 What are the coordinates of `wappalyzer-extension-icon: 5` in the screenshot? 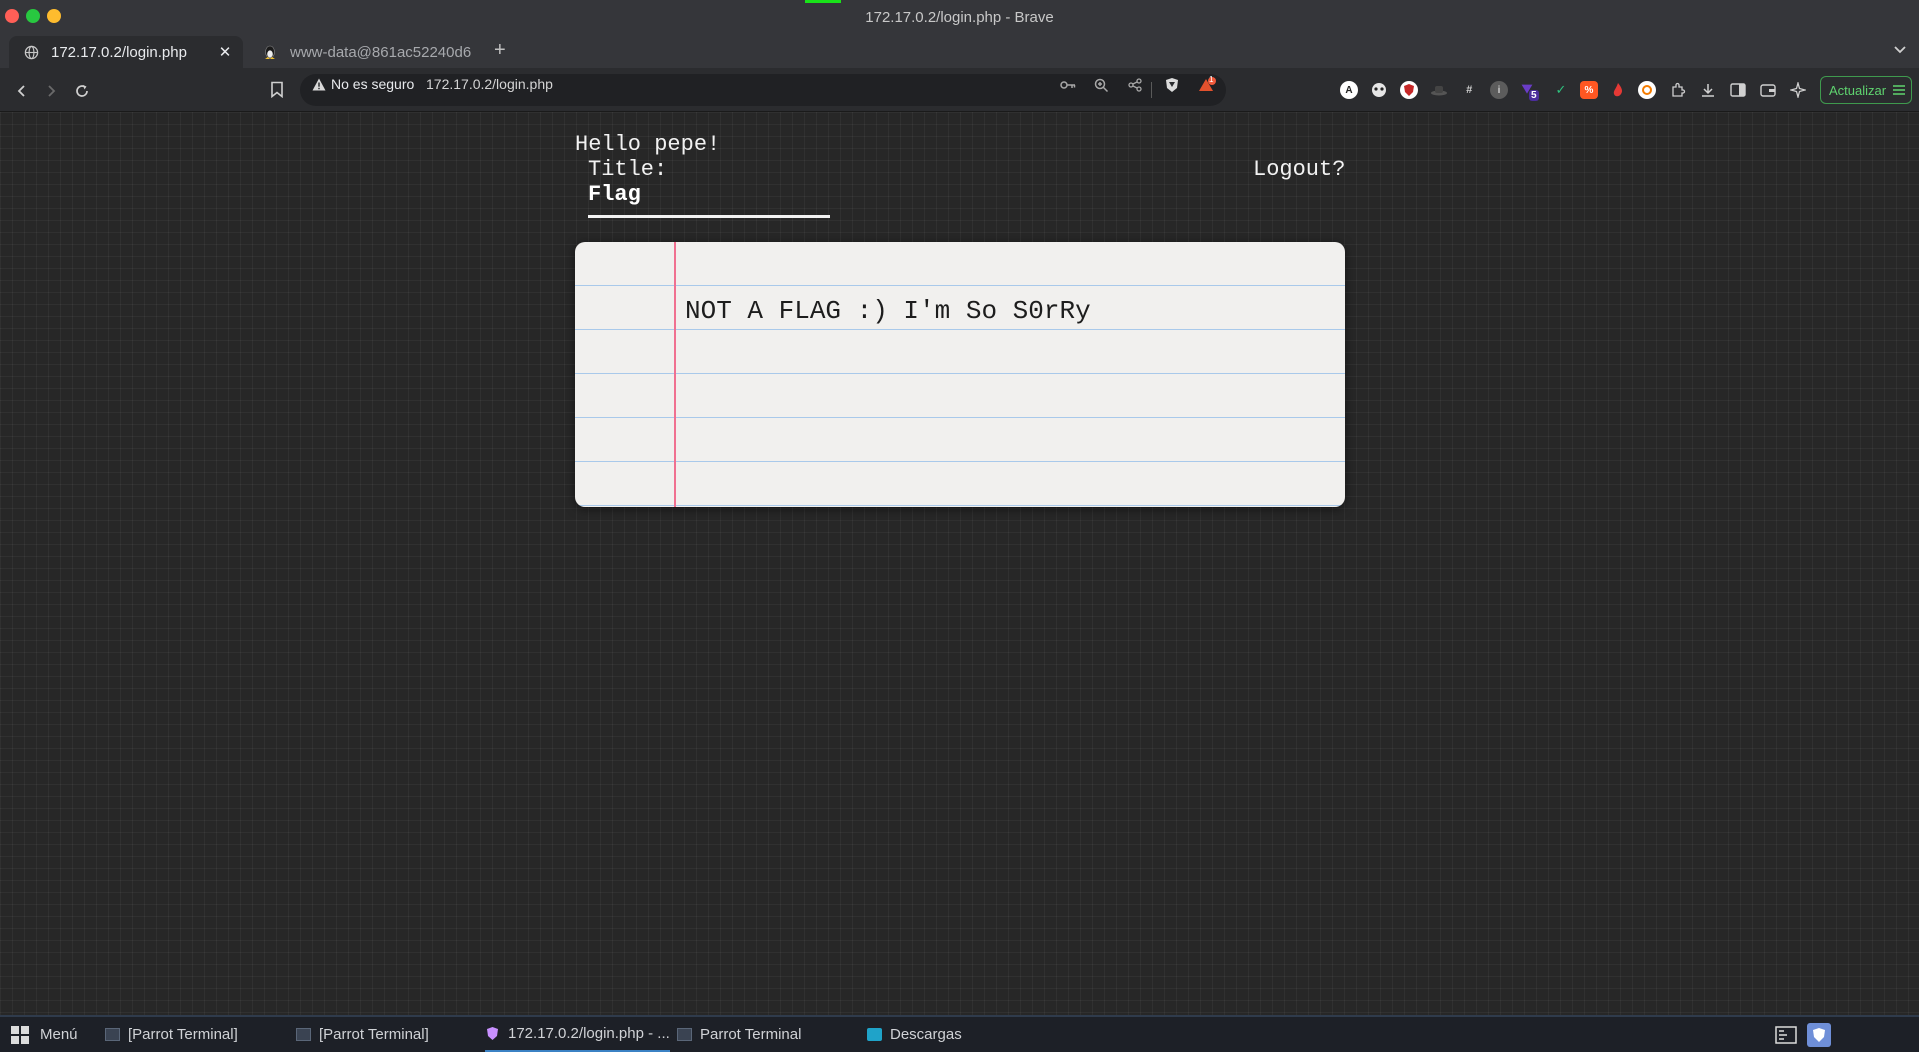 It's located at (1528, 91).